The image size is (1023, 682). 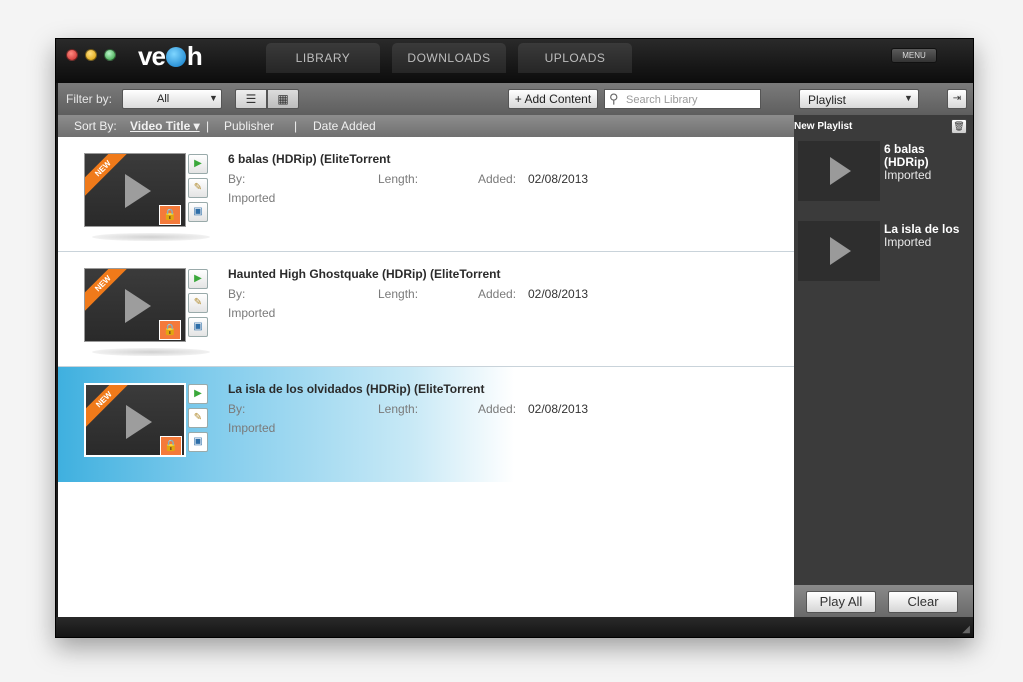 What do you see at coordinates (323, 58) in the screenshot?
I see `tab-library: LIBRARY` at bounding box center [323, 58].